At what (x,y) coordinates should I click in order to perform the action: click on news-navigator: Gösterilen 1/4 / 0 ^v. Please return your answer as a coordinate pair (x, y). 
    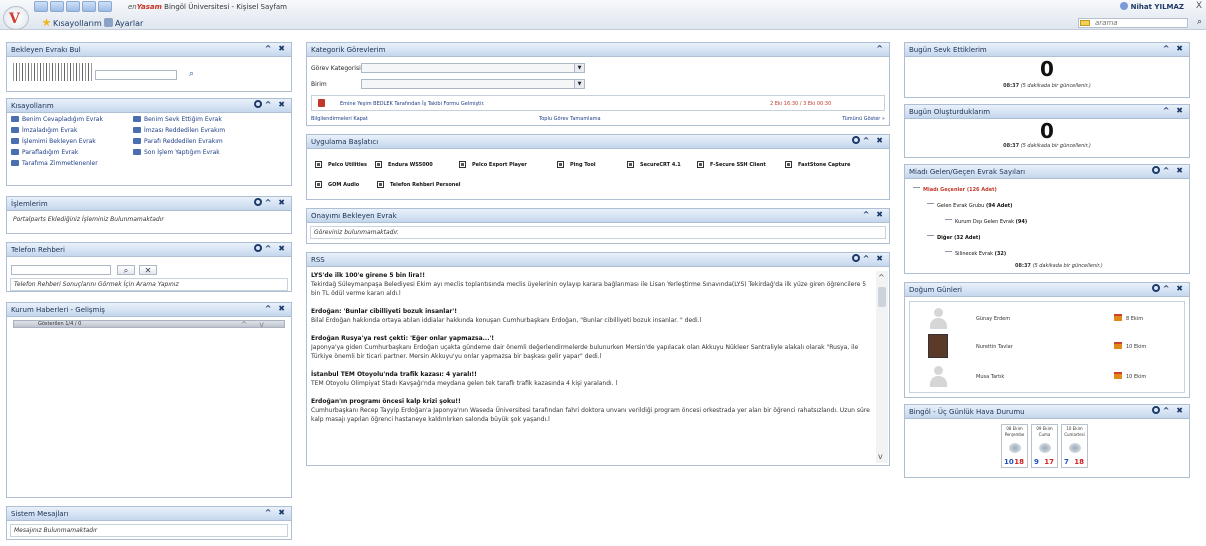
    Looking at the image, I should click on (149, 324).